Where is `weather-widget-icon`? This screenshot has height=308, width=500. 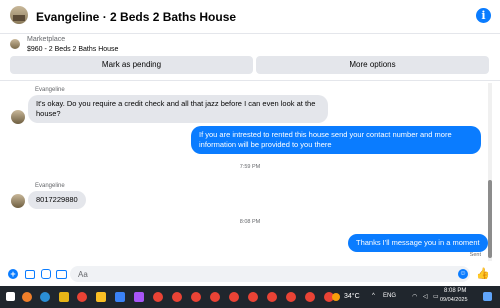 weather-widget-icon is located at coordinates (27, 297).